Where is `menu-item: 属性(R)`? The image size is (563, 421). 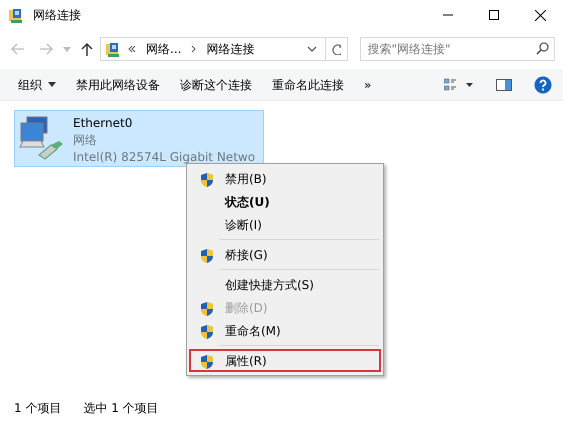
menu-item: 属性(R) is located at coordinates (285, 360).